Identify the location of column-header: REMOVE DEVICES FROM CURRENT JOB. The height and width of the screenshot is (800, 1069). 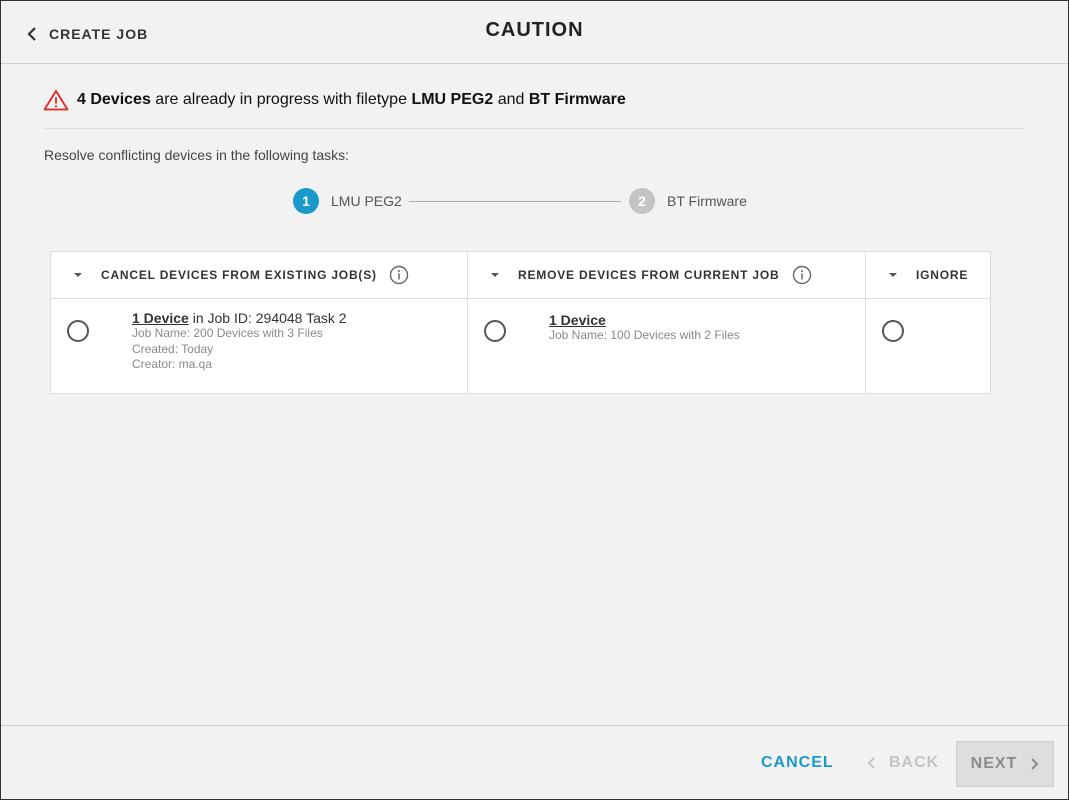
(666, 275).